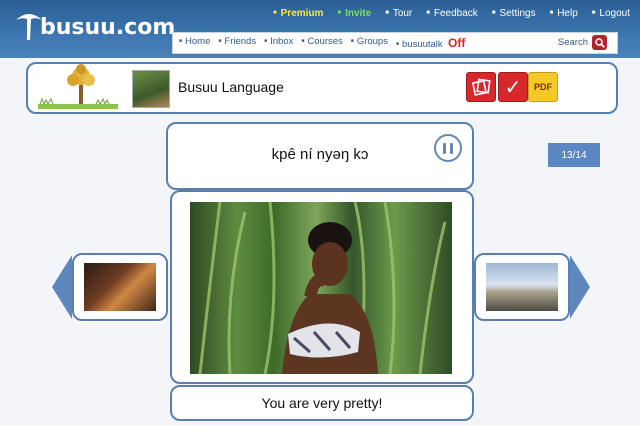  What do you see at coordinates (151, 89) in the screenshot?
I see `course-avatar` at bounding box center [151, 89].